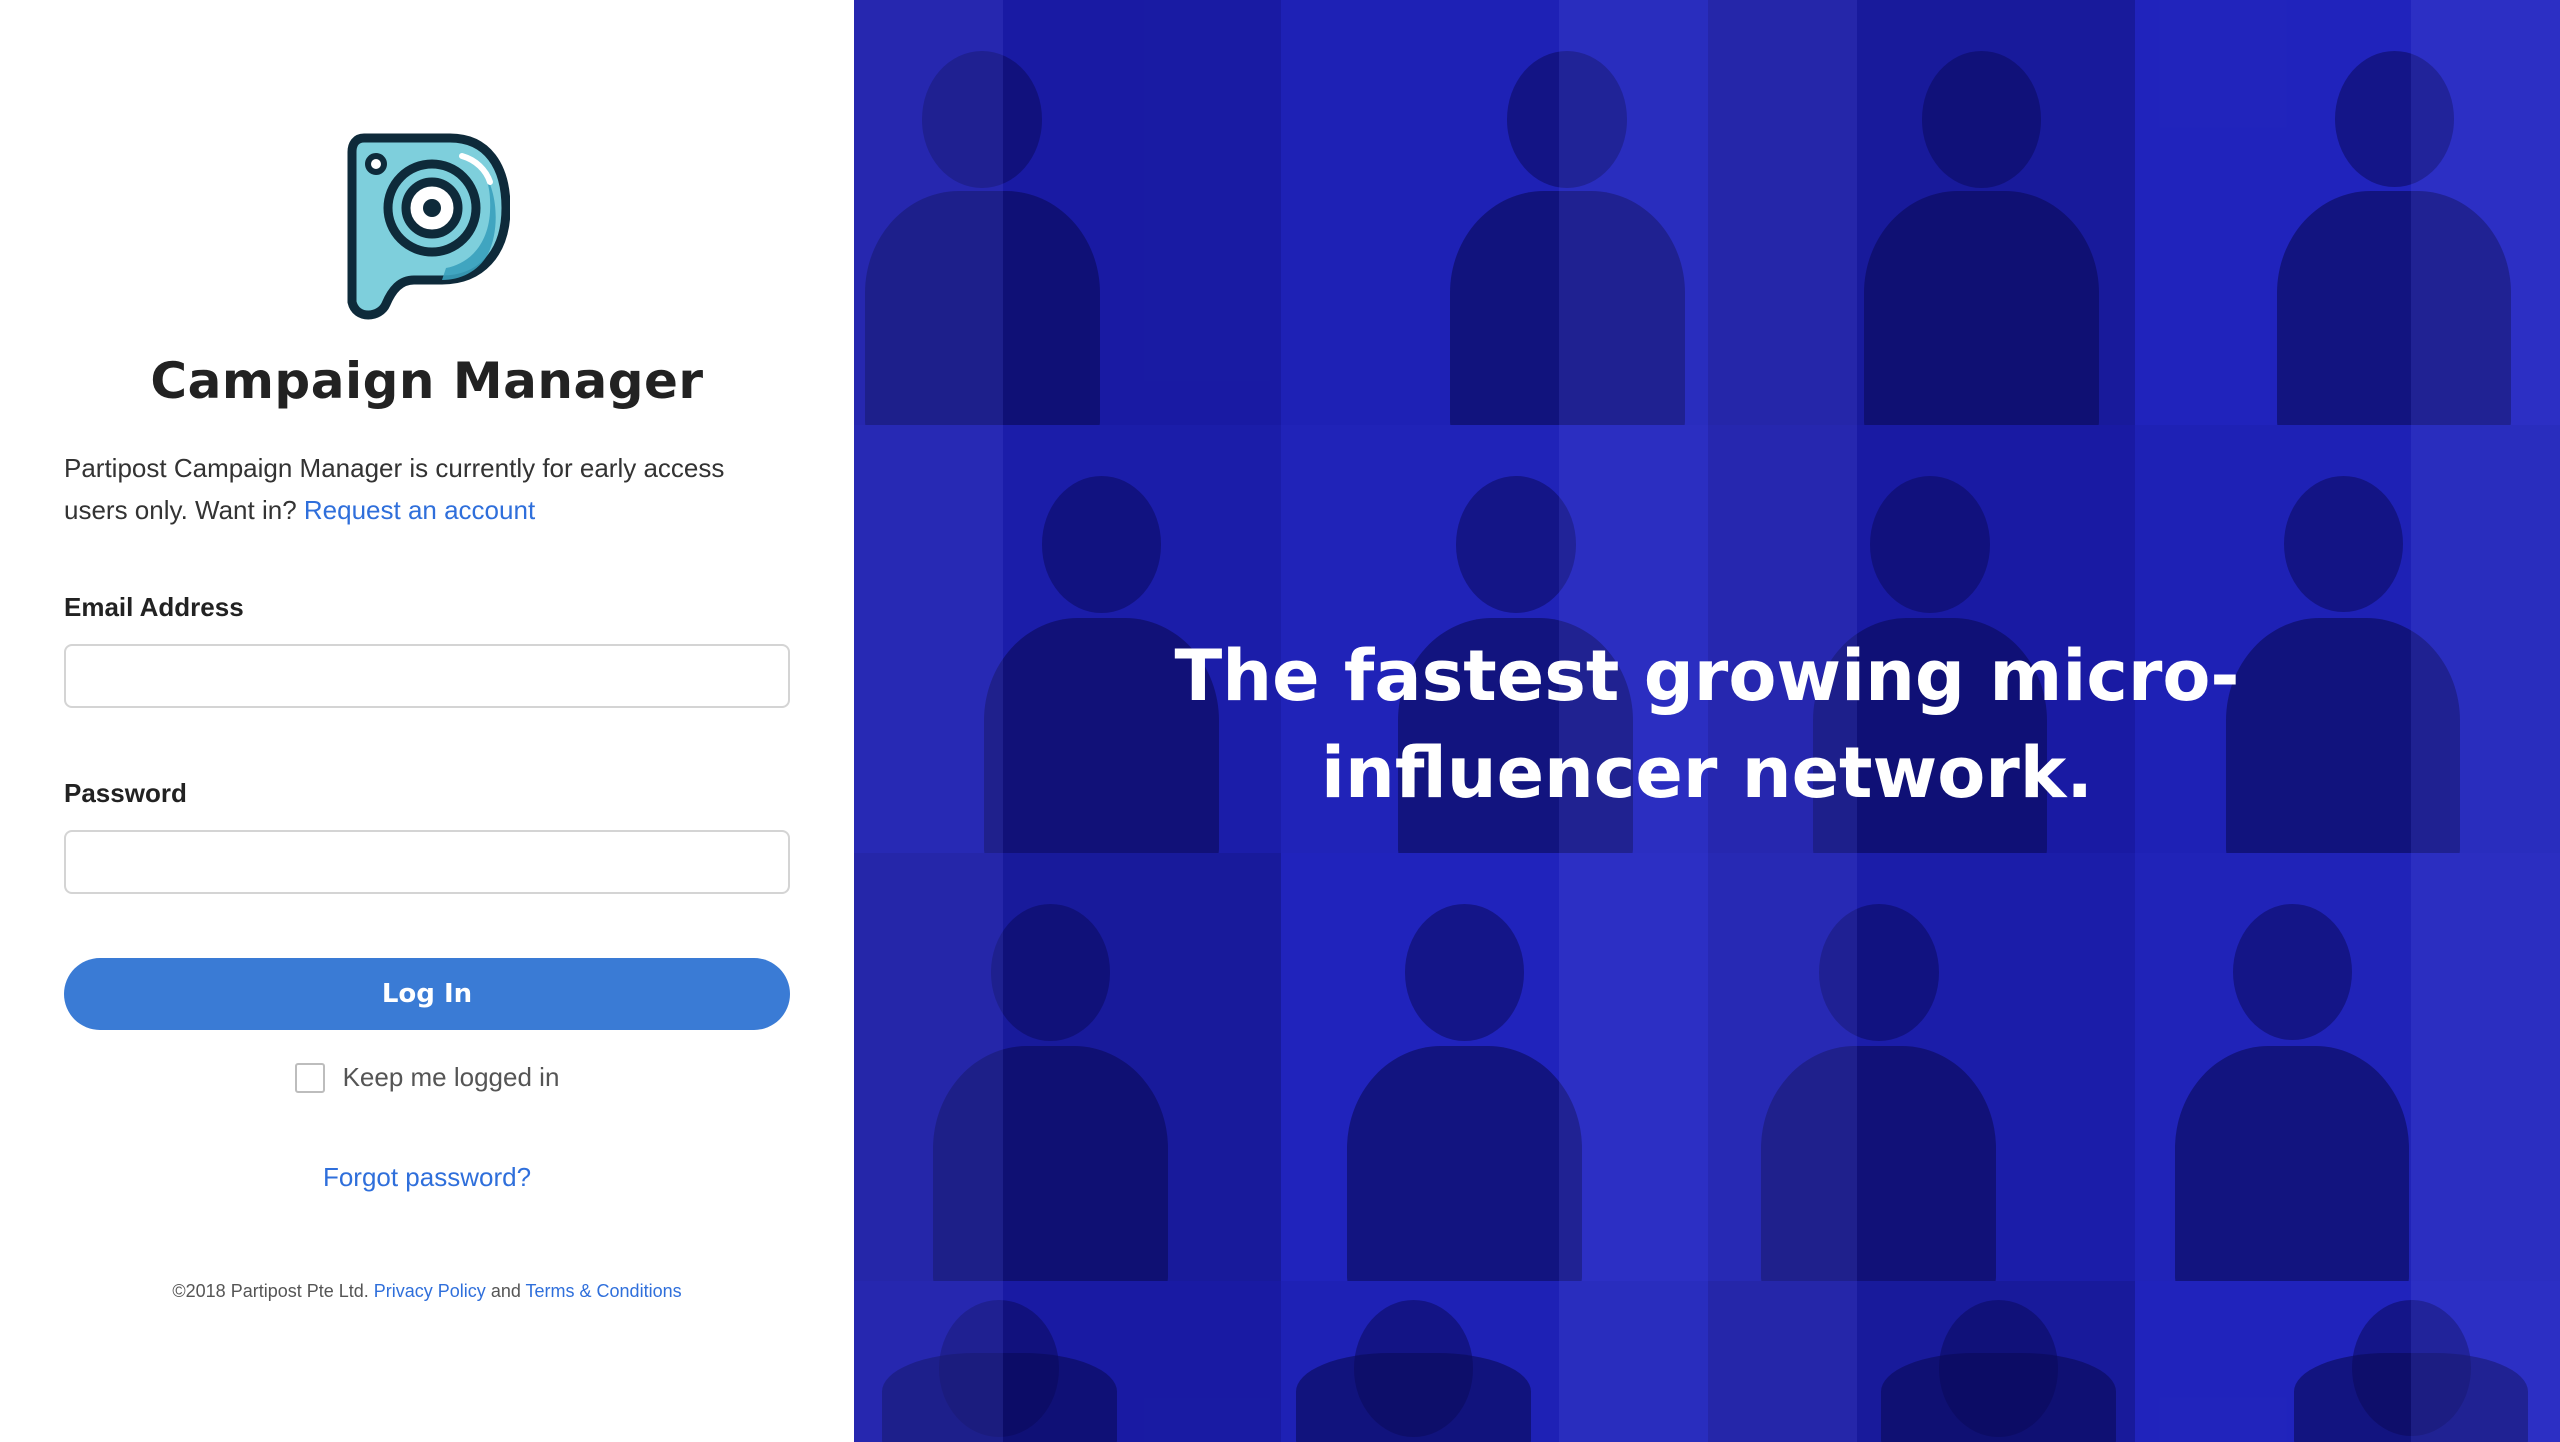  What do you see at coordinates (154, 607) in the screenshot?
I see `email-label: Email Address` at bounding box center [154, 607].